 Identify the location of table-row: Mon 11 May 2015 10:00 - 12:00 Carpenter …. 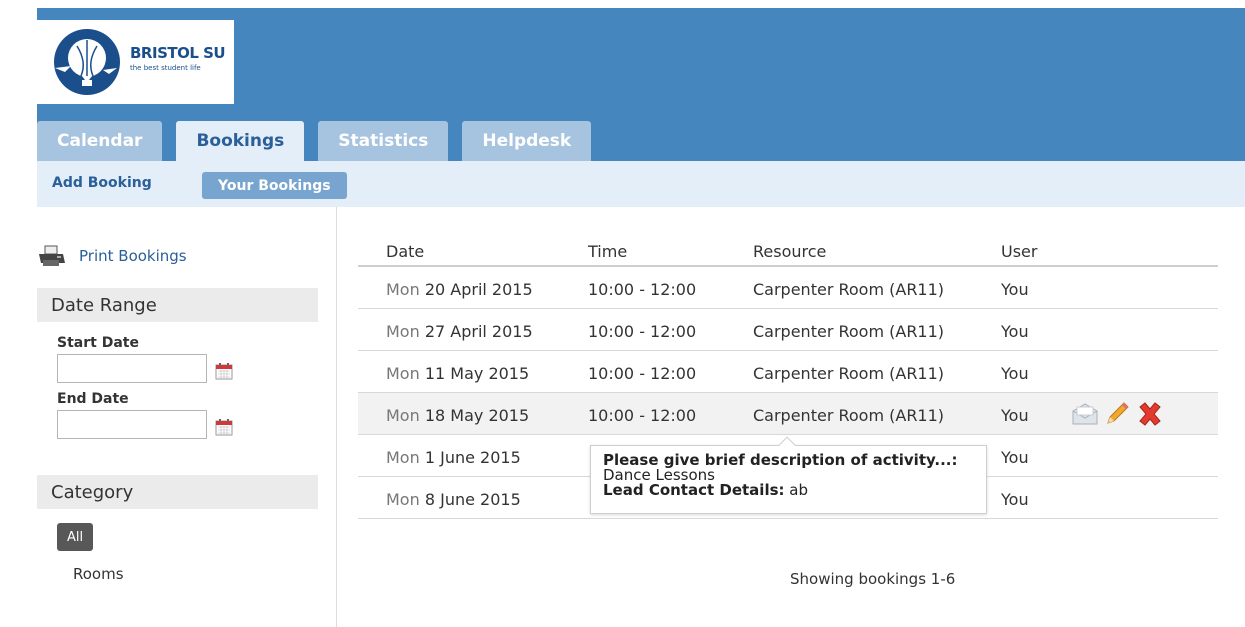
(788, 372).